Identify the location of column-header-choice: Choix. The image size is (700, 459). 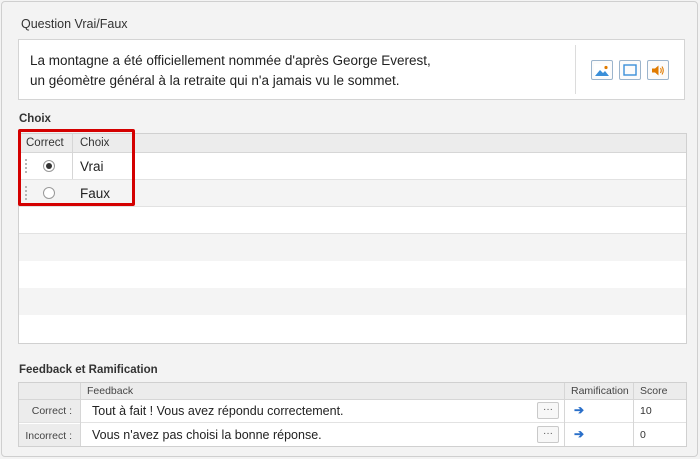
(95, 143).